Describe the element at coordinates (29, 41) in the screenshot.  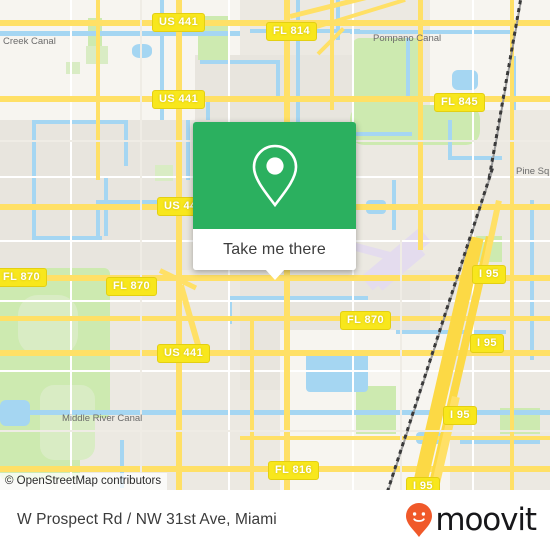
I see `map-label-creek-canal: Creek Canal` at that location.